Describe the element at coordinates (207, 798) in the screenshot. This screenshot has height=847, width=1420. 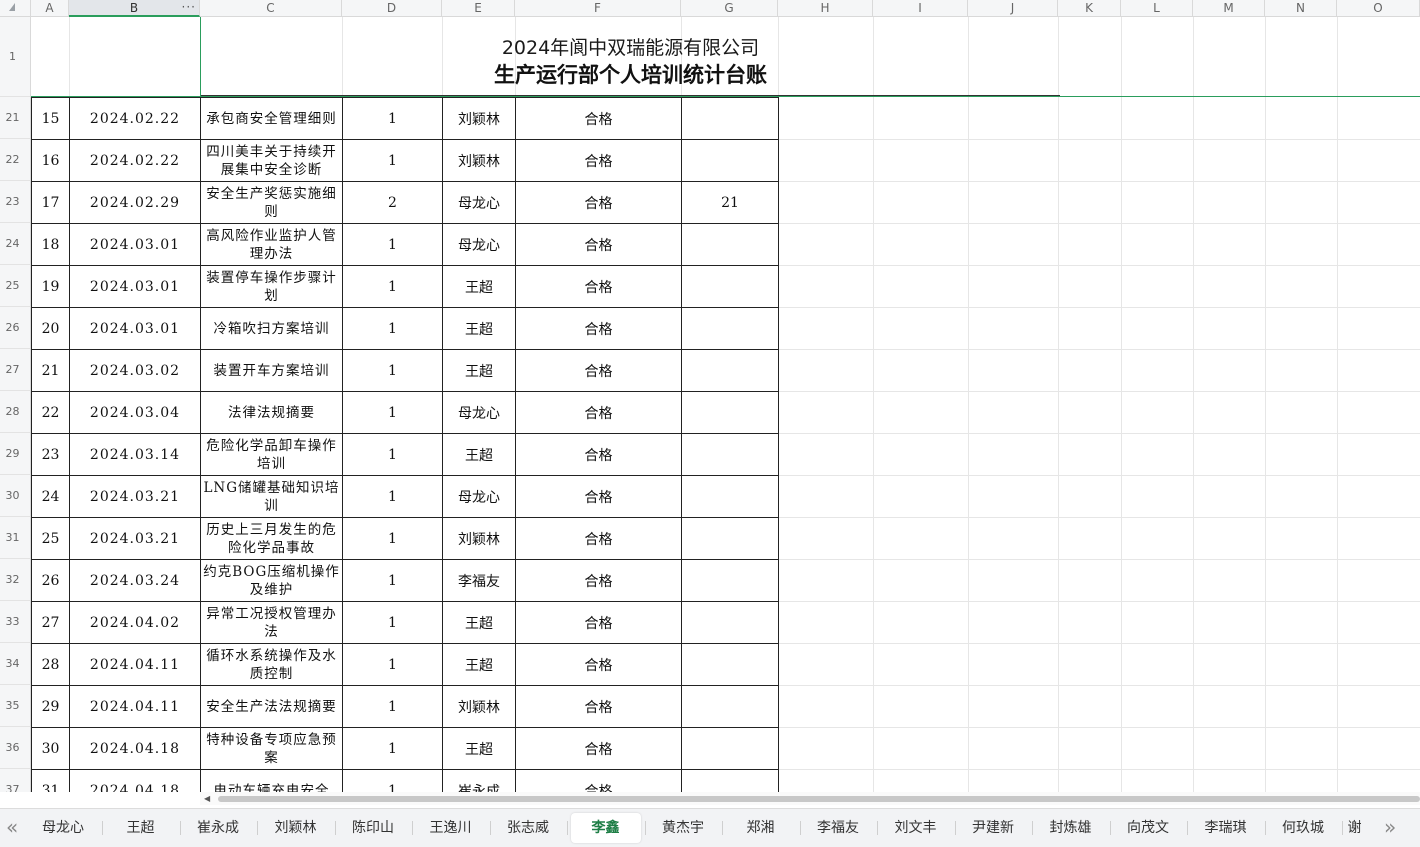
I see `scroll-left-icon: ◀` at that location.